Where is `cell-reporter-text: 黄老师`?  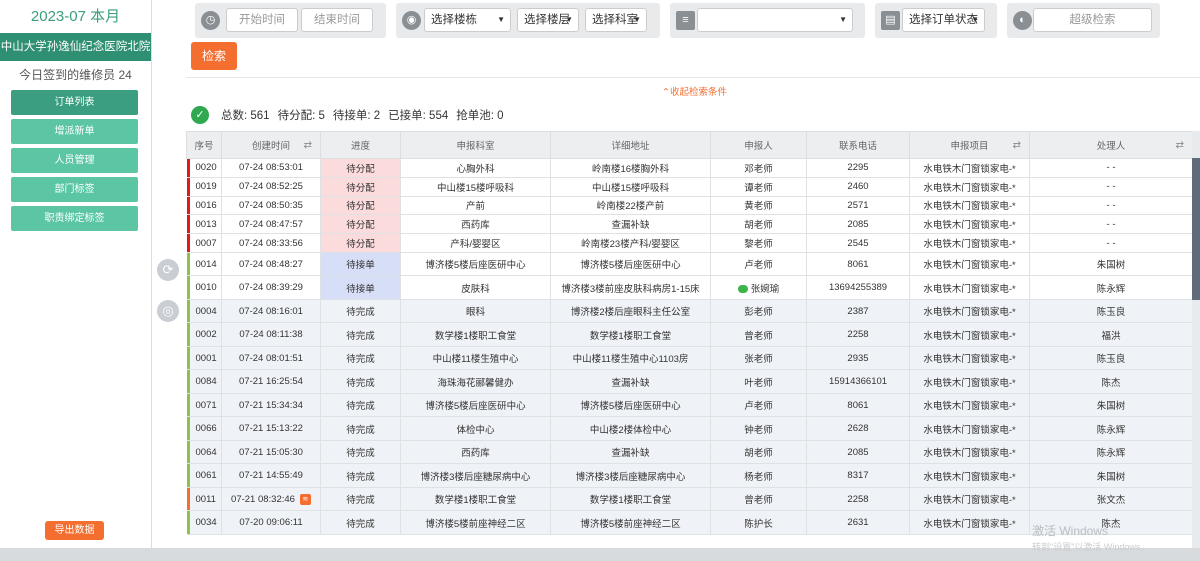
cell-reporter-text: 黄老师 is located at coordinates (758, 207).